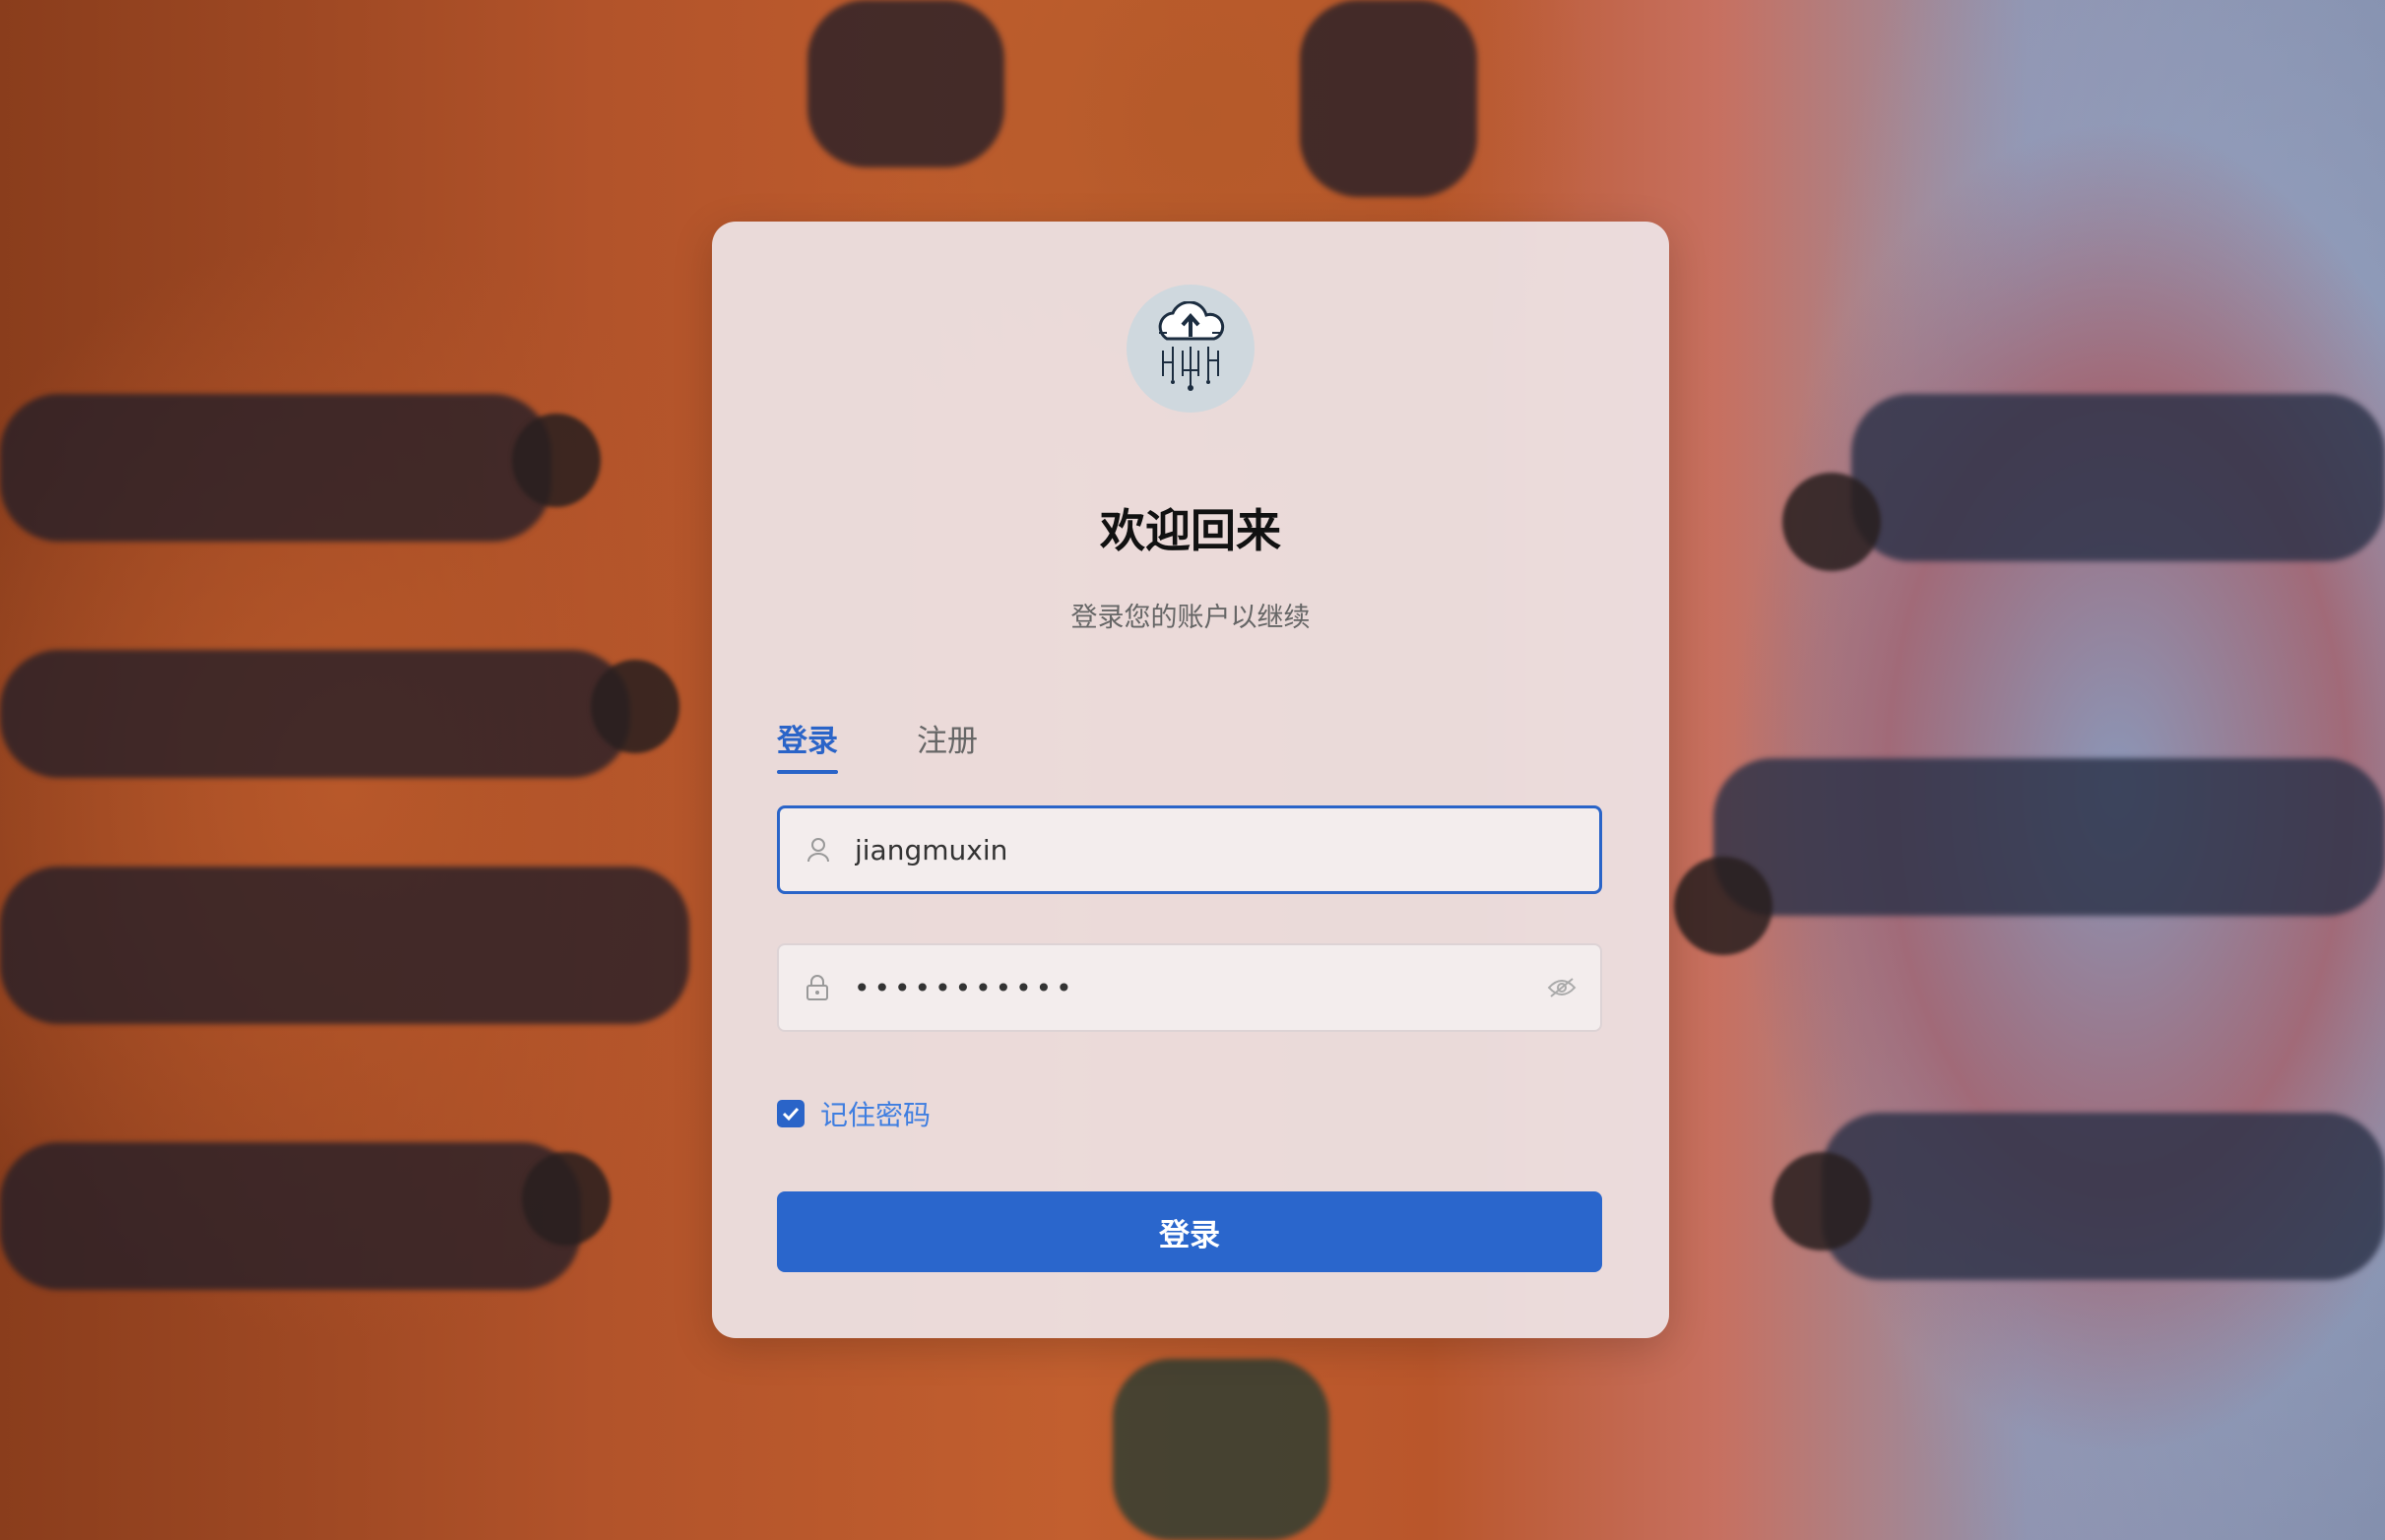 The image size is (2385, 1540). What do you see at coordinates (947, 745) in the screenshot?
I see `tab-register: 注册` at bounding box center [947, 745].